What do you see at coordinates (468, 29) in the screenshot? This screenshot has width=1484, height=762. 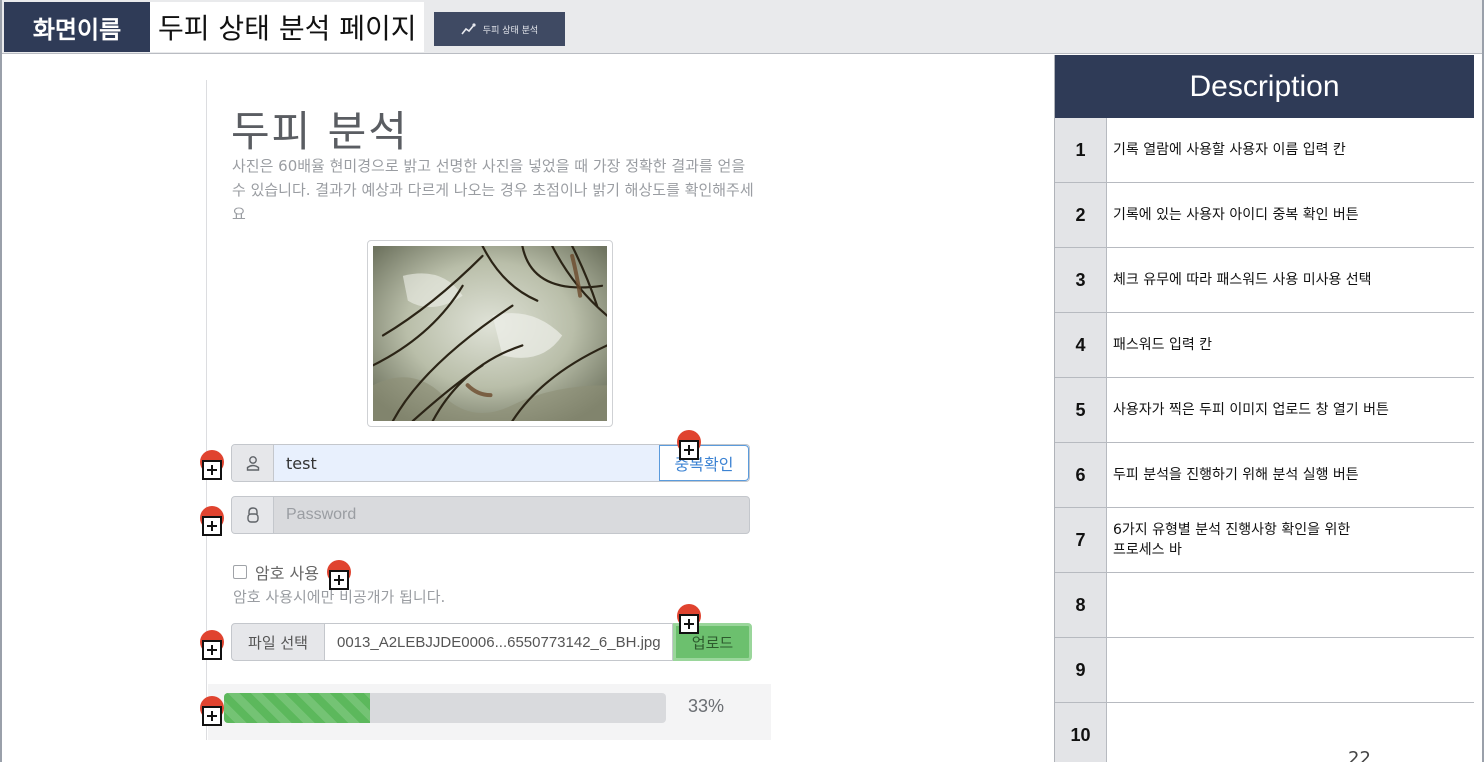 I see `chart-trend-icon` at bounding box center [468, 29].